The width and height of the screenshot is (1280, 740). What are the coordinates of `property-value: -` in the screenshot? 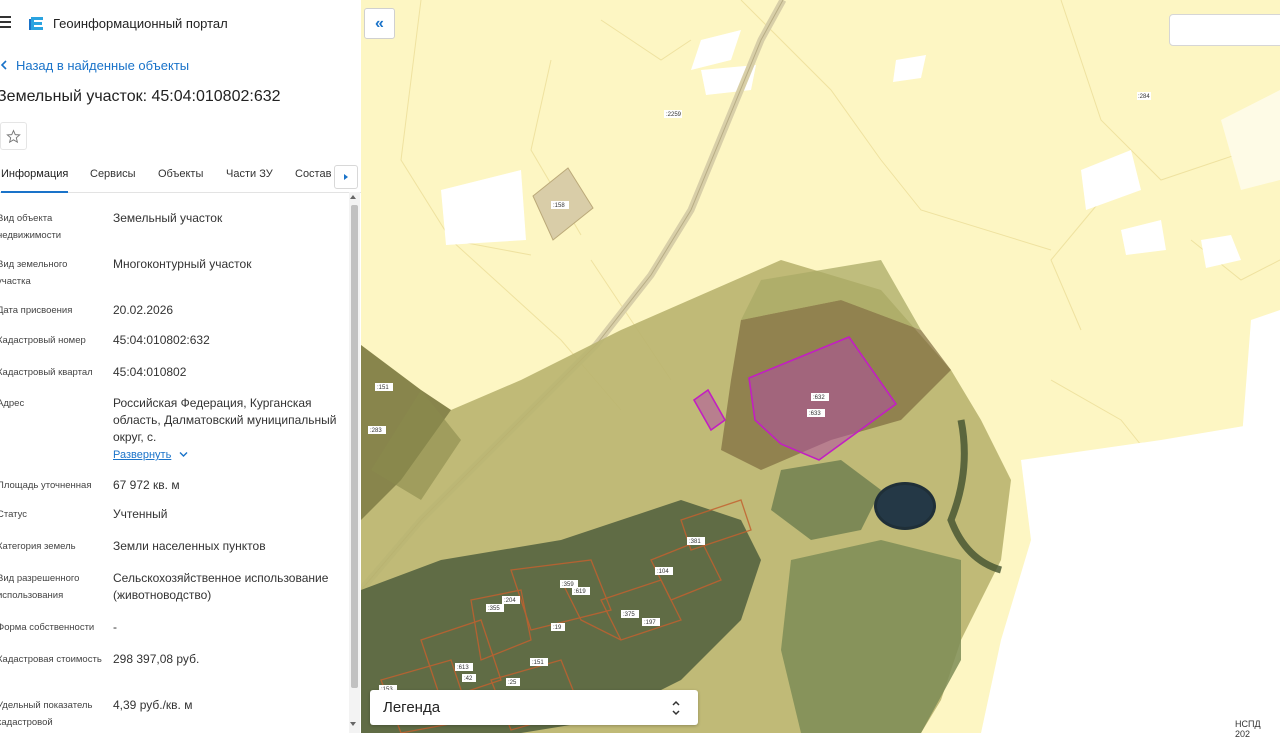 It's located at (115, 627).